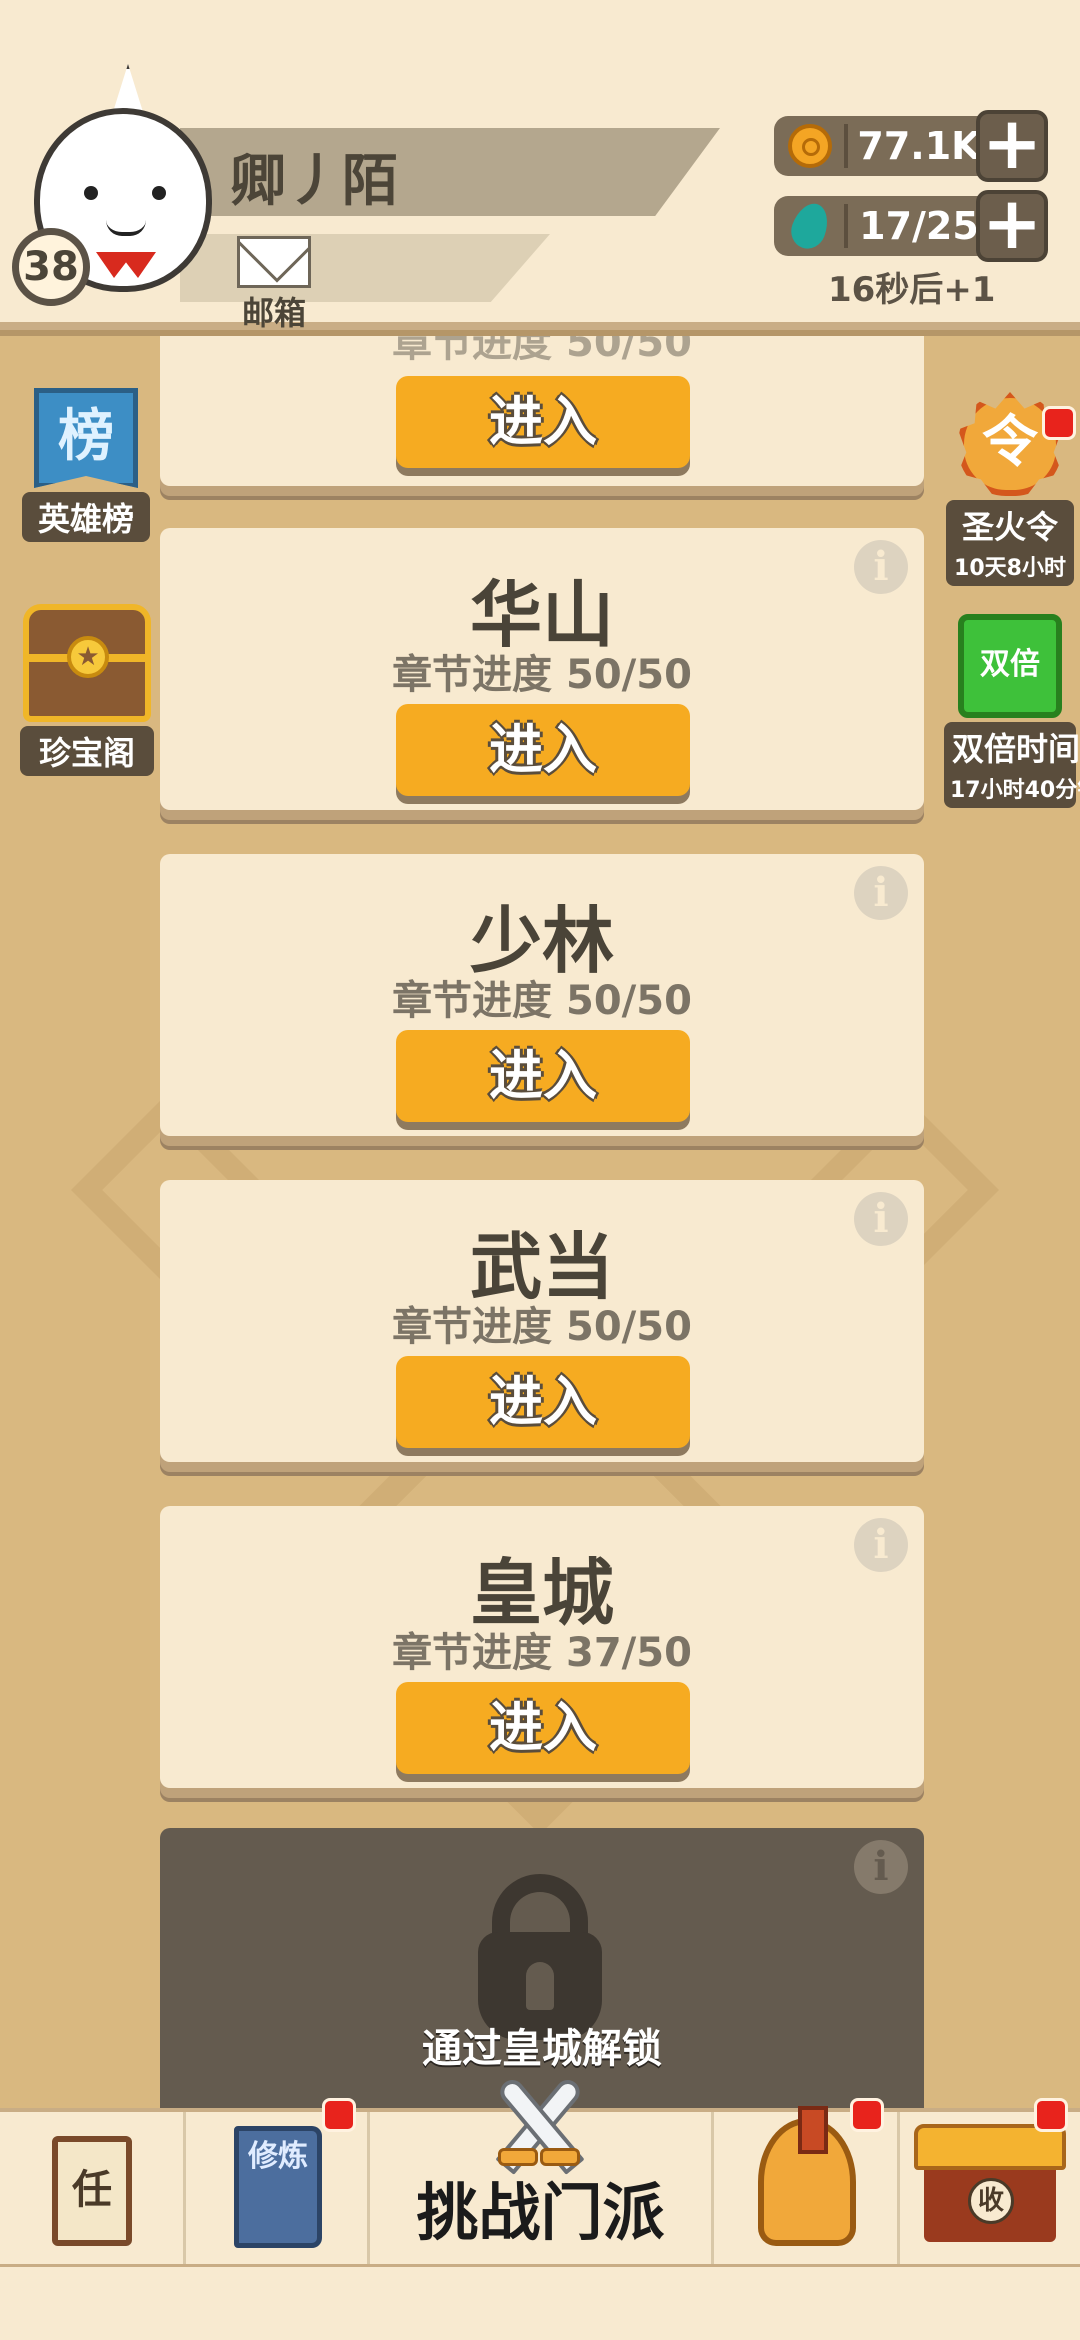 This screenshot has width=1080, height=2340. I want to click on coin-icon, so click(810, 146).